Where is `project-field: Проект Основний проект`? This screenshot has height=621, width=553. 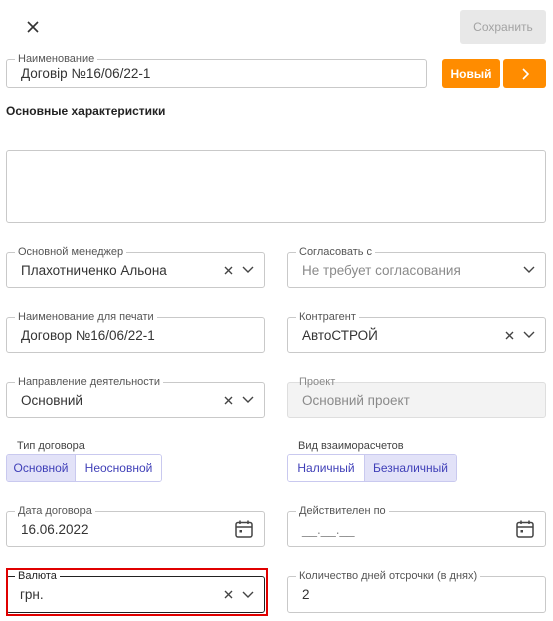
project-field: Проект Основний проект is located at coordinates (416, 397).